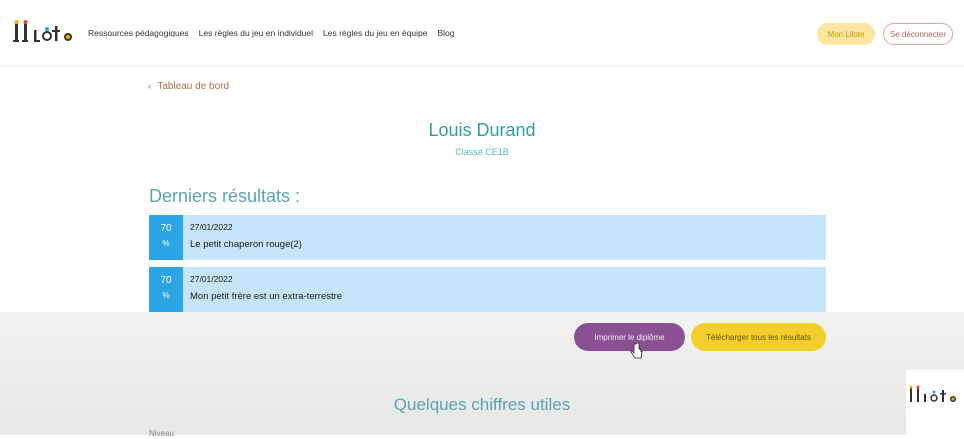 This screenshot has height=439, width=964. Describe the element at coordinates (482, 152) in the screenshot. I see `student-class: Classe CE1B` at that location.